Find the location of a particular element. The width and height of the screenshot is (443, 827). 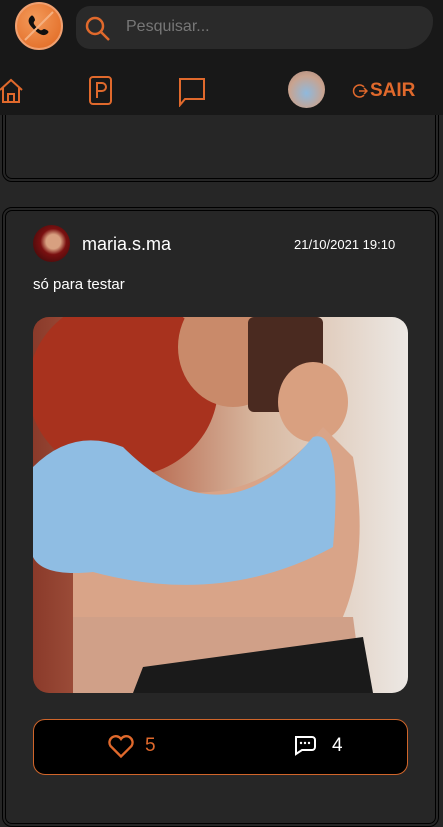

like-button: 5 is located at coordinates (131, 746).